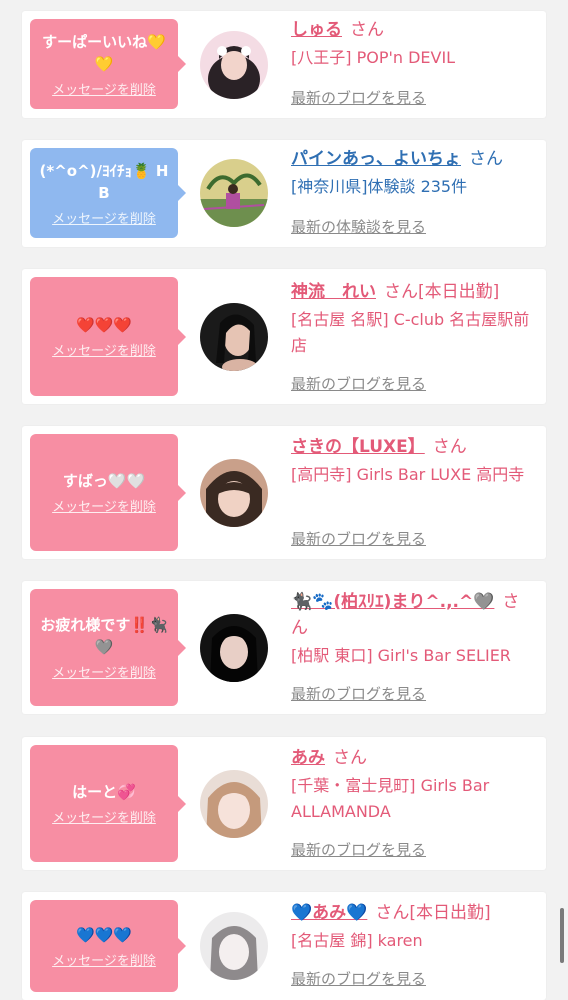  What do you see at coordinates (413, 927) in the screenshot?
I see `user-info: 💙あみ💙 さん[本日出勤] [名古屋 錦] karen` at bounding box center [413, 927].